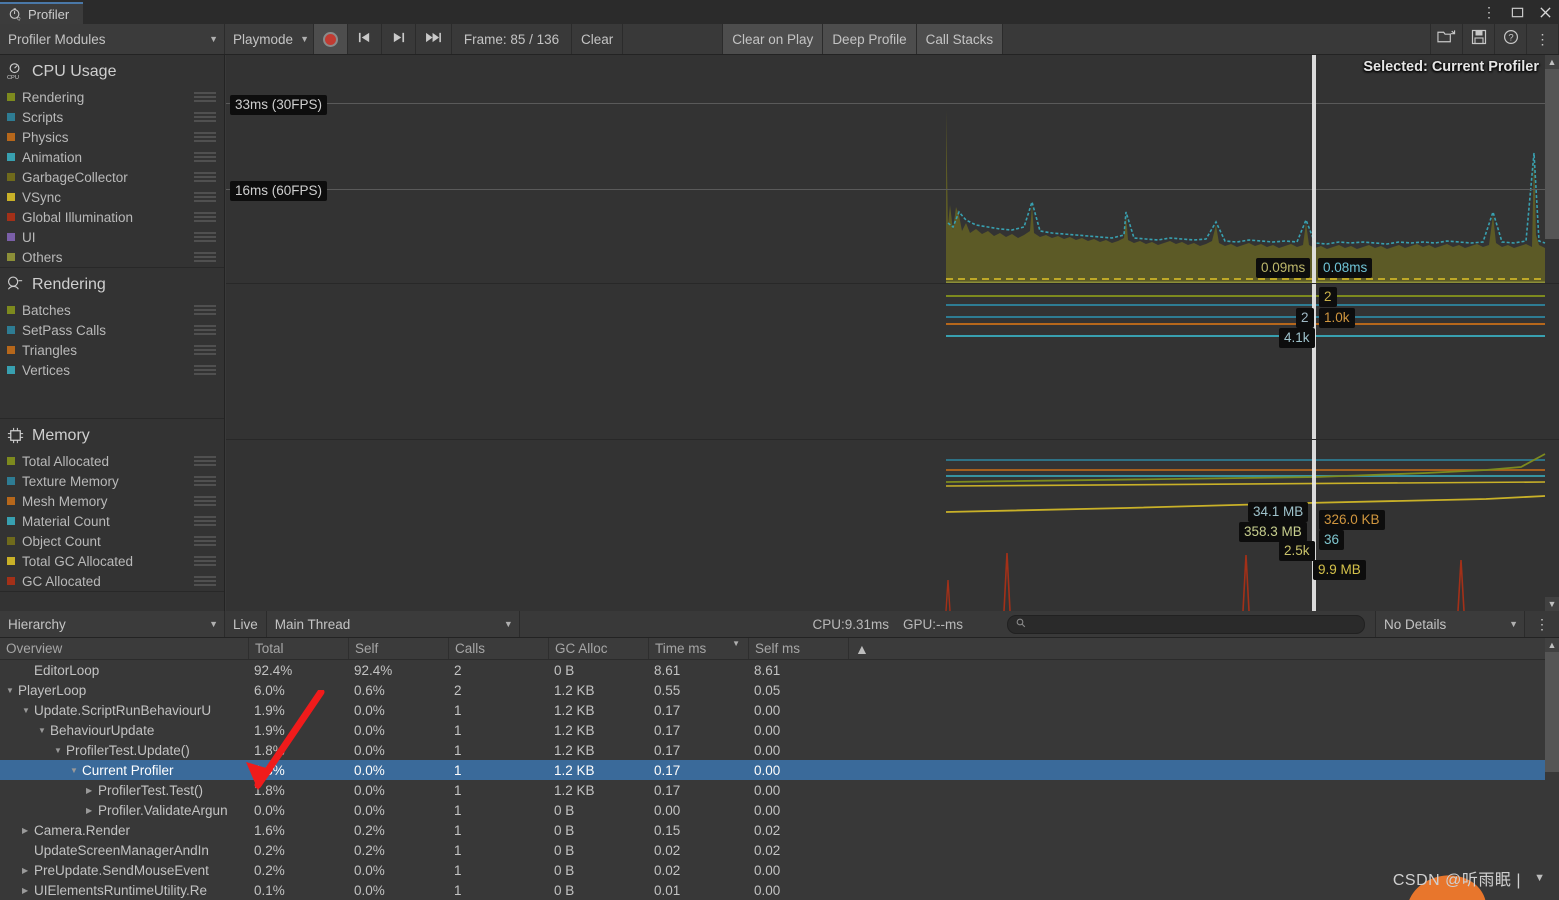  What do you see at coordinates (1552, 62) in the screenshot?
I see `charts-scroll-up-button: ▲` at bounding box center [1552, 62].